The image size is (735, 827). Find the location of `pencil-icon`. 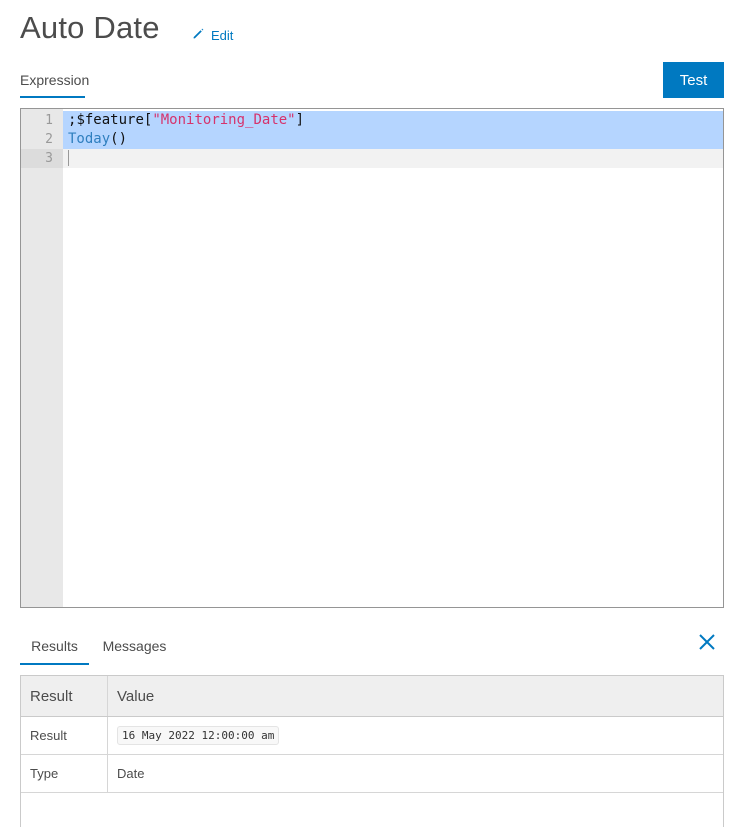

pencil-icon is located at coordinates (198, 35).